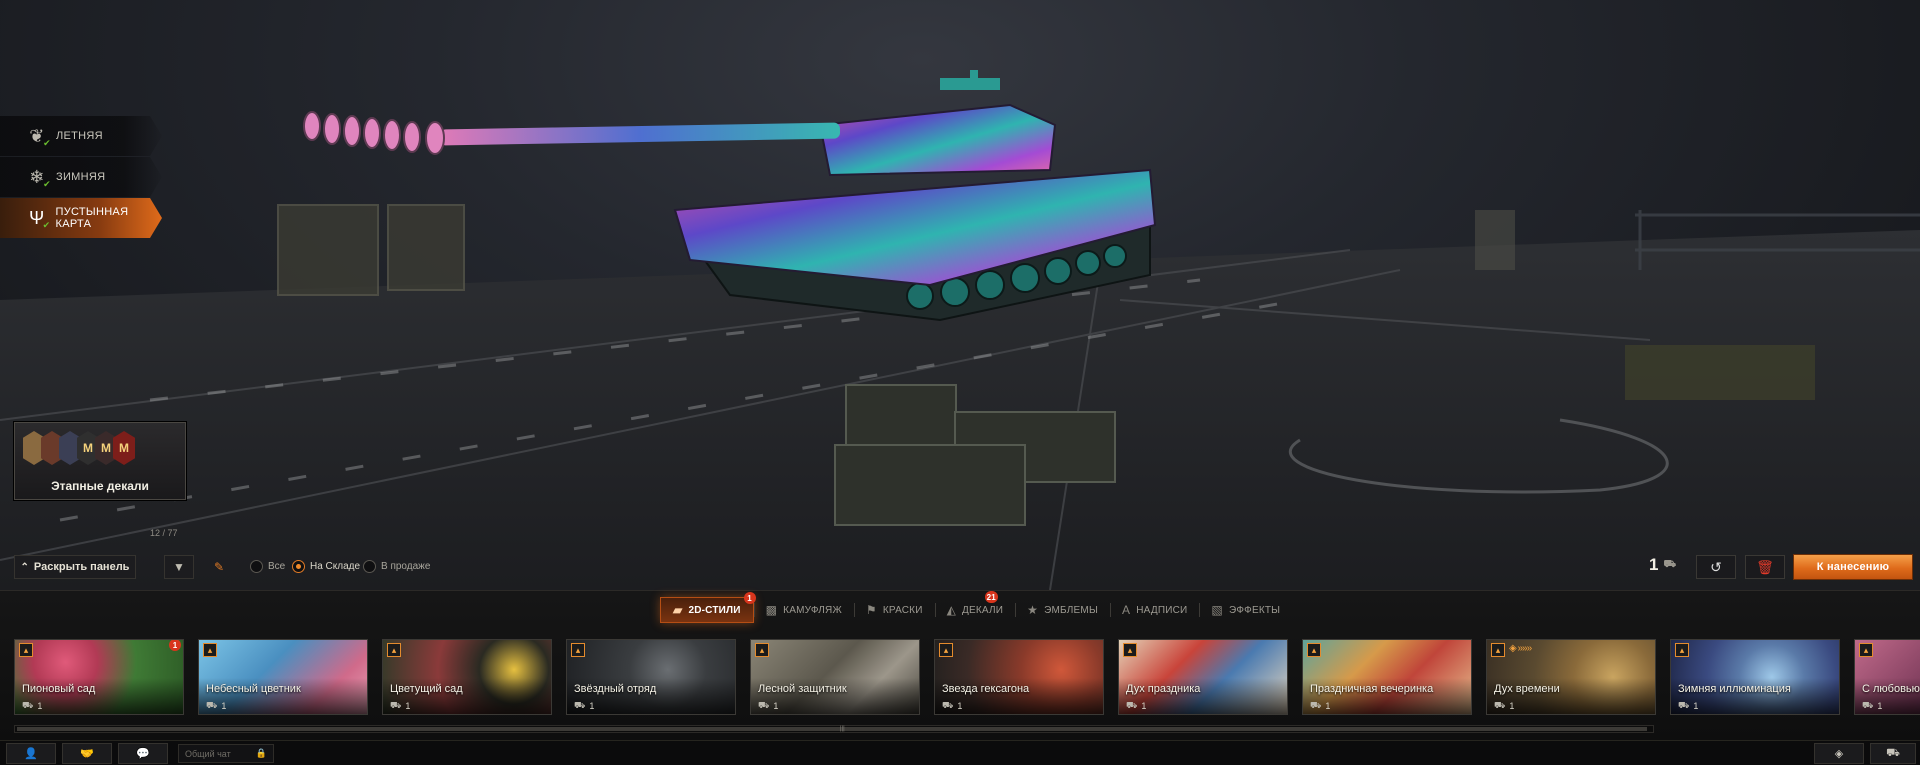 This screenshot has width=1920, height=765. Describe the element at coordinates (99, 677) in the screenshot. I see `style-card: ▴ 1 Пионовый сад ⛟ 1` at that location.